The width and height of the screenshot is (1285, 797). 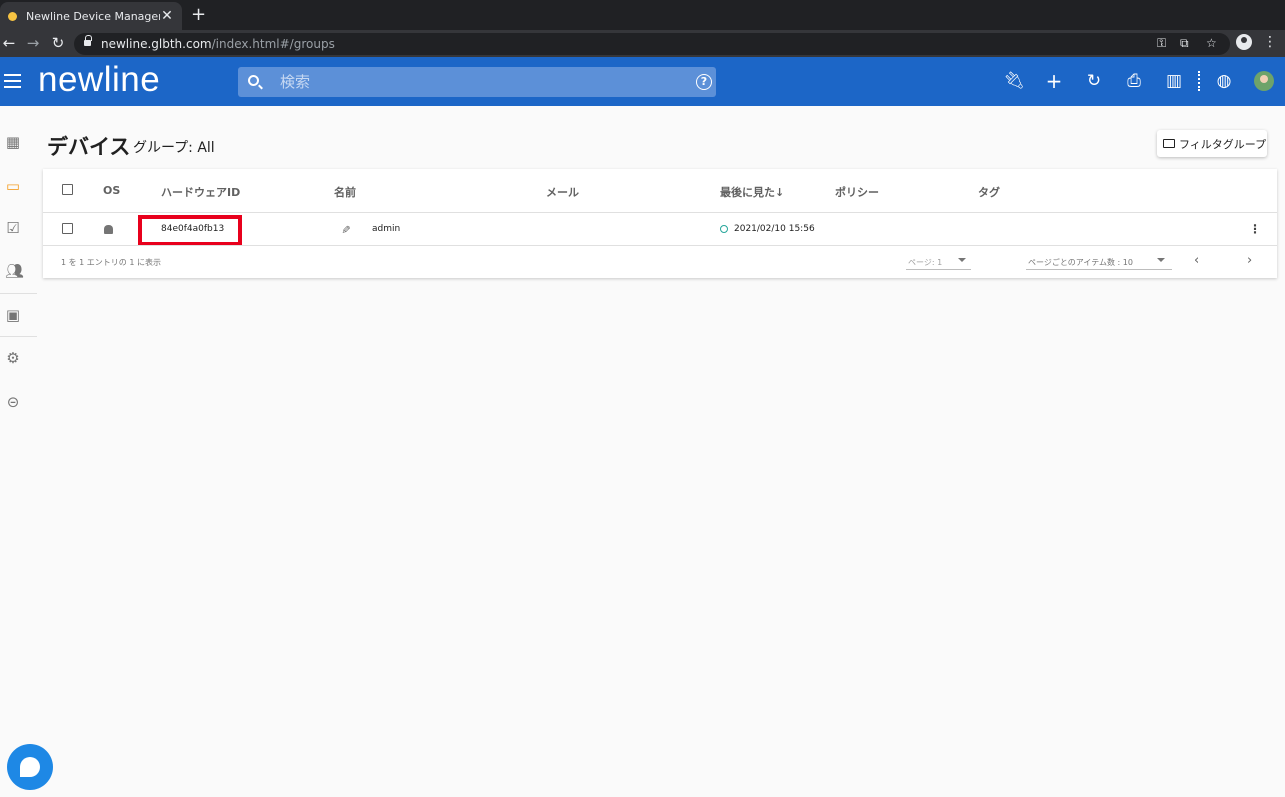 I want to click on name-cell: admin, so click(x=386, y=229).